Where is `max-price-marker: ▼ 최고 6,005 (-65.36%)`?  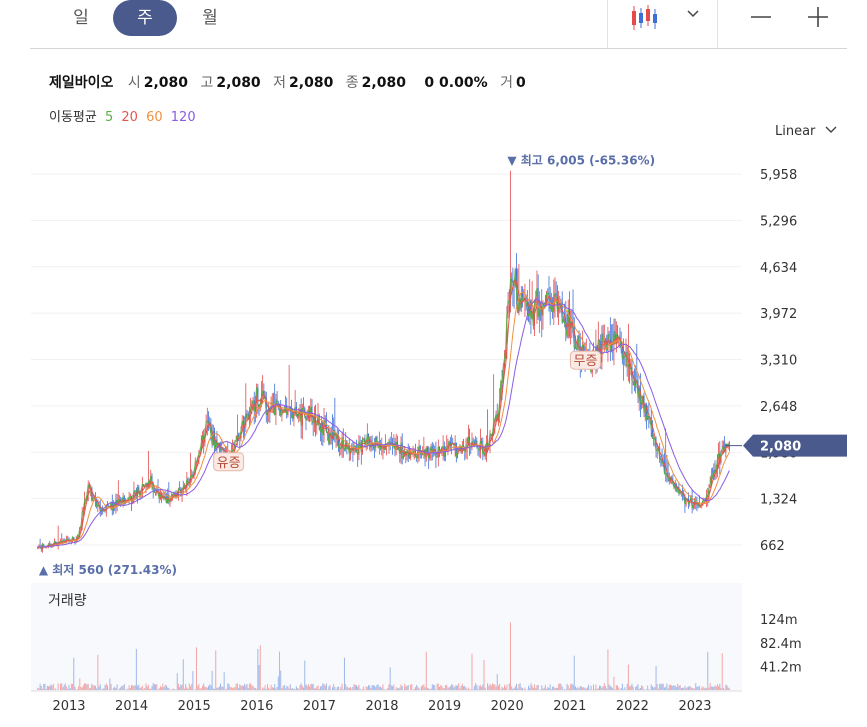
max-price-marker: ▼ 최고 6,005 (-65.36%) is located at coordinates (581, 160).